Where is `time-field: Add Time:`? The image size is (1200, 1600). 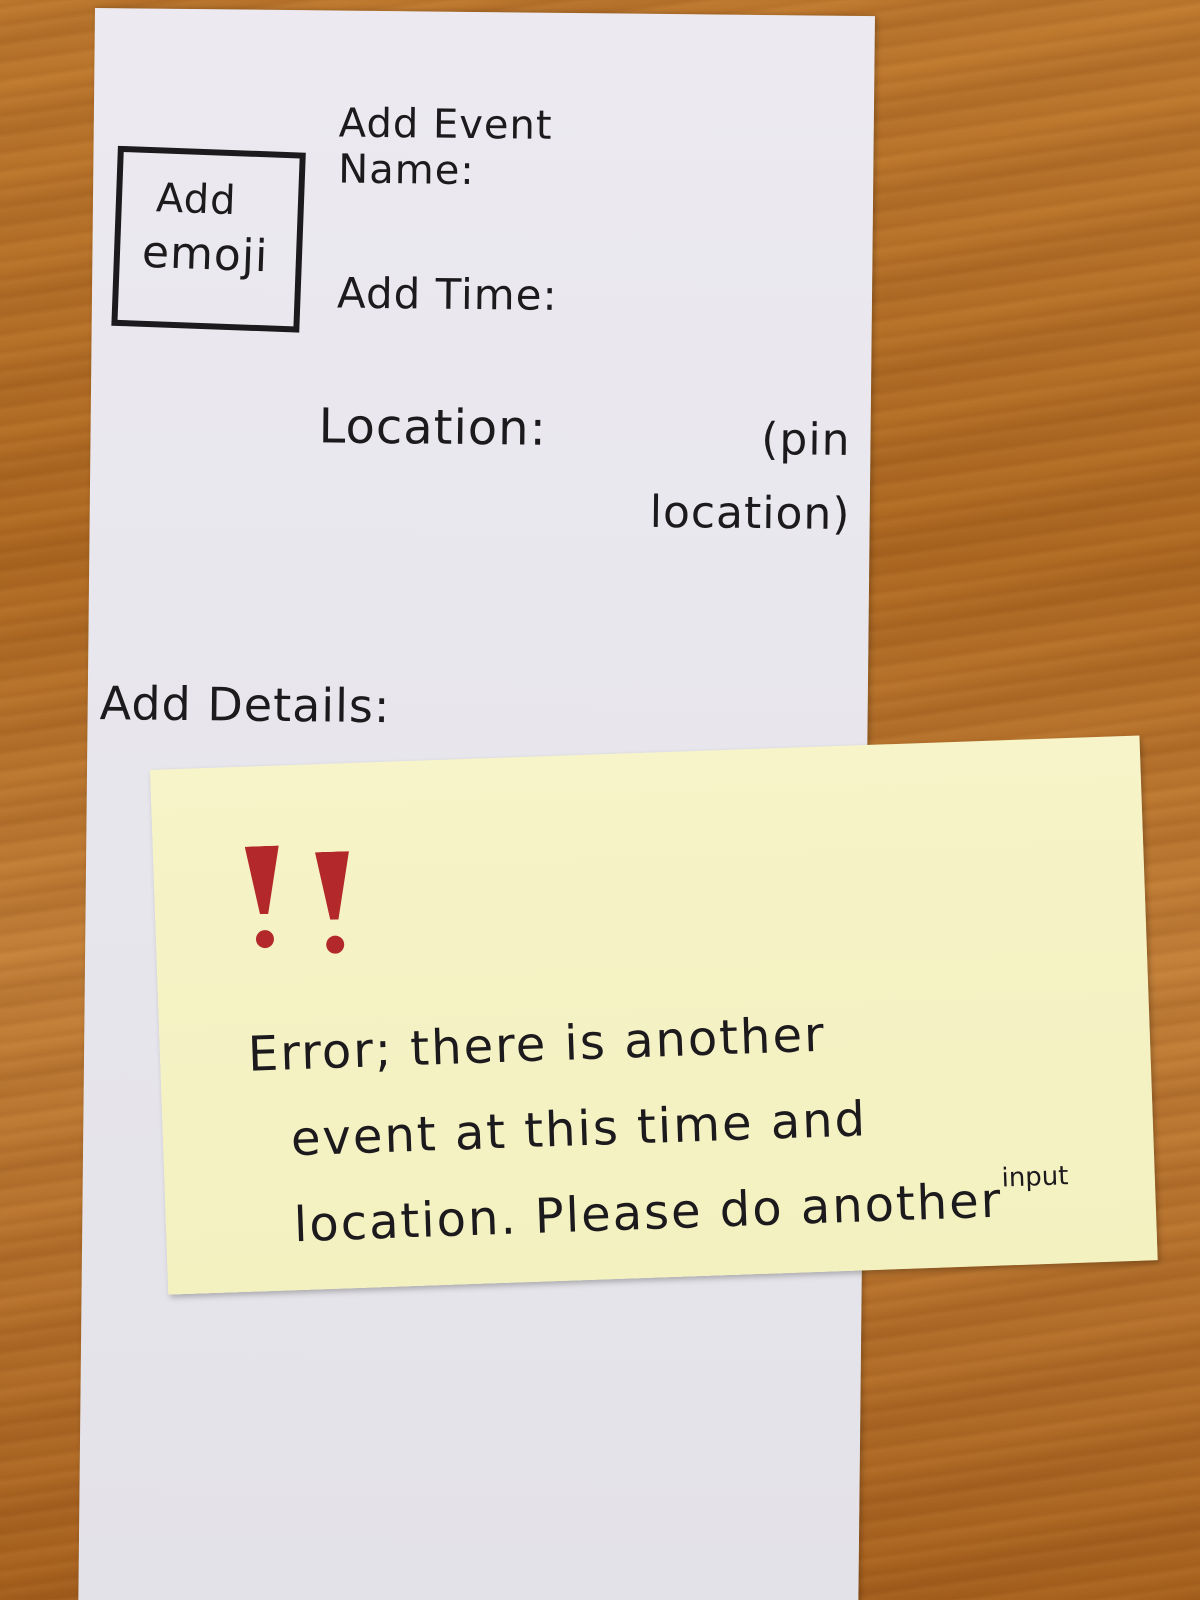 time-field: Add Time: is located at coordinates (447, 294).